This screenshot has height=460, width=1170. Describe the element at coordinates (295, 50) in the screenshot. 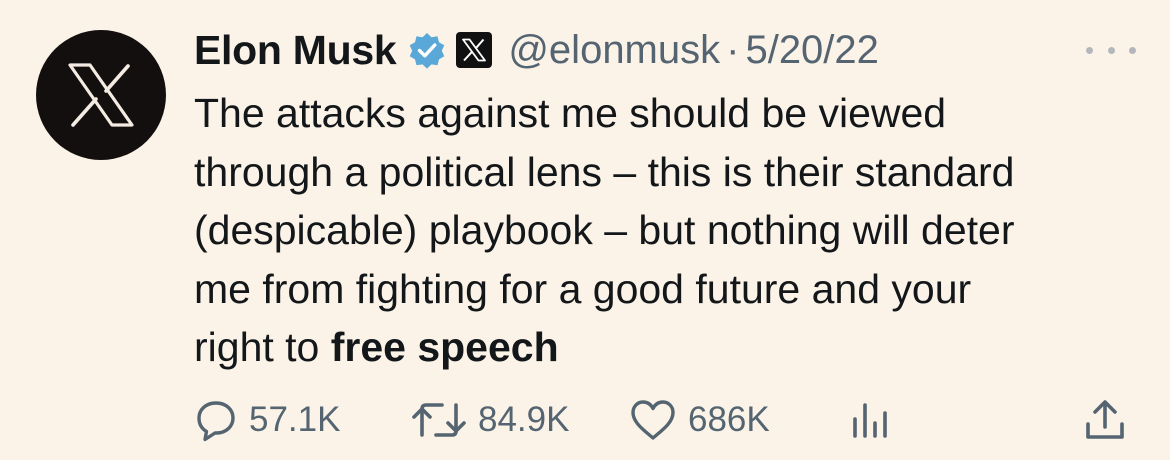

I see `display-name: Elon Musk` at that location.